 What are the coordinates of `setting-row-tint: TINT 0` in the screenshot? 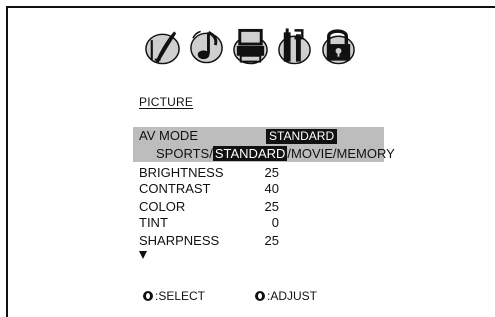 It's located at (219, 222).